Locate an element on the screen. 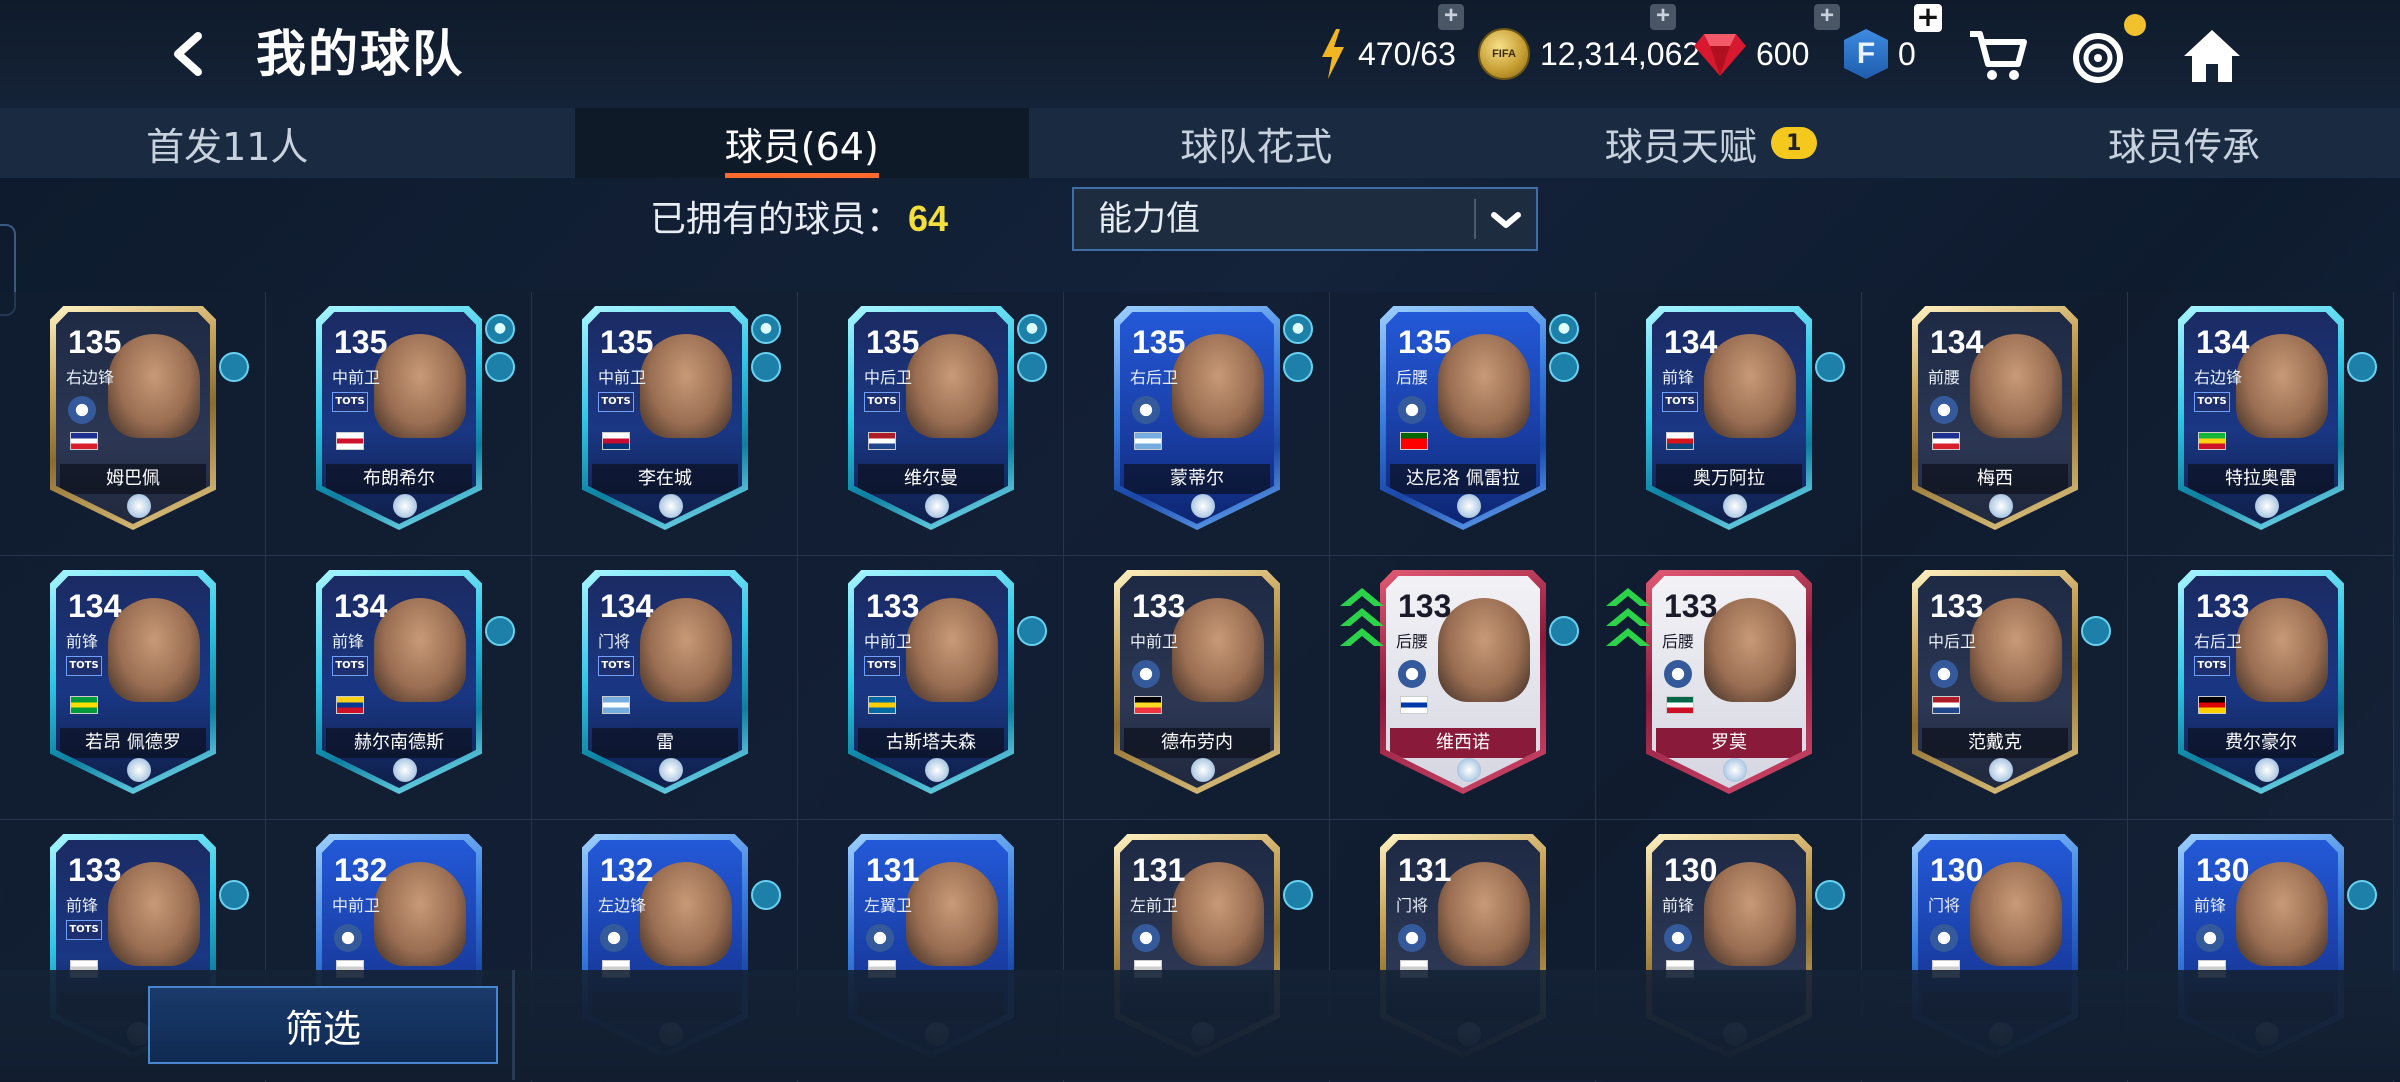 The height and width of the screenshot is (1082, 2400). page-title: 我的球队 is located at coordinates (360, 54).